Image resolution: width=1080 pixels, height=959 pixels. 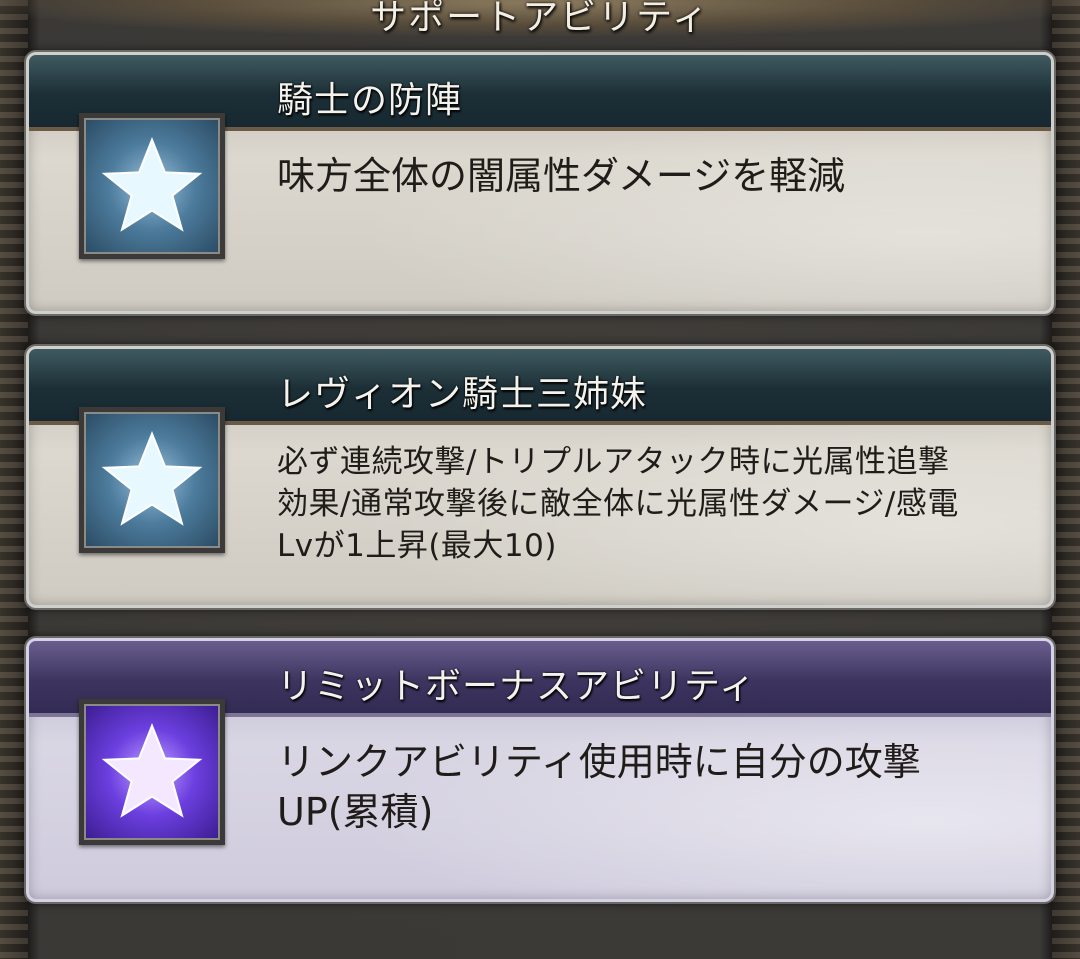 I want to click on ability-name: レヴィオン騎士三姉妹, so click(x=462, y=394).